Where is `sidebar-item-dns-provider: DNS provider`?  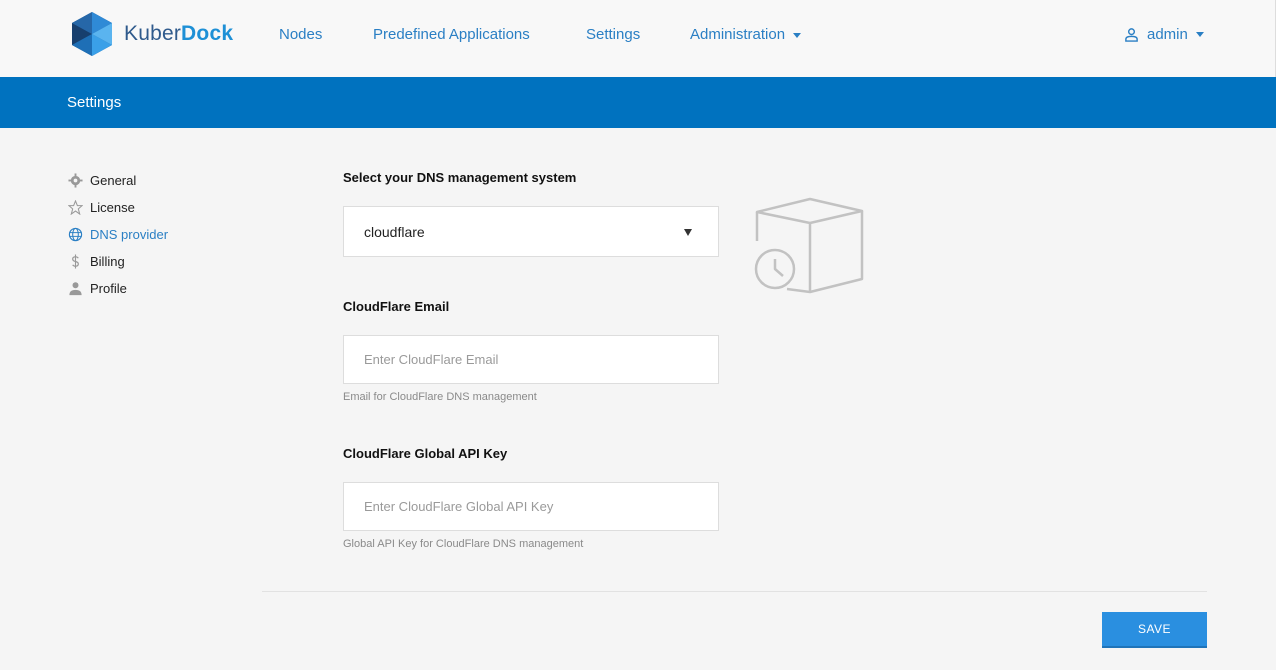 sidebar-item-dns-provider: DNS provider is located at coordinates (118, 234).